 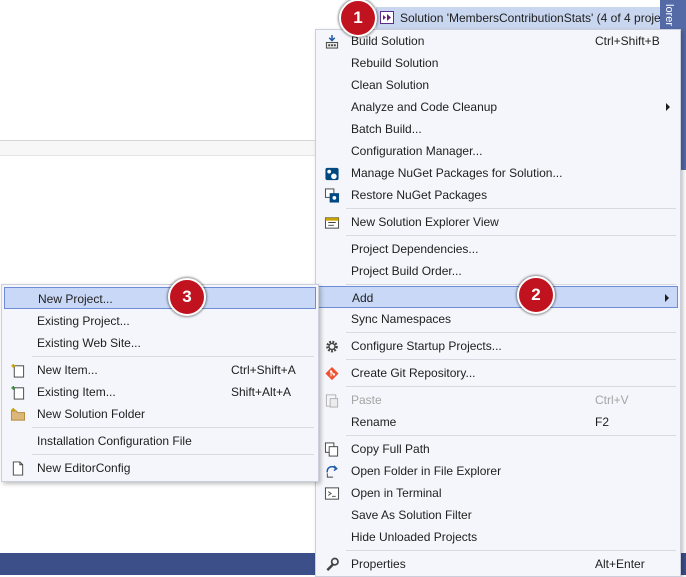 I want to click on explorer-view-icon, so click(x=332, y=223).